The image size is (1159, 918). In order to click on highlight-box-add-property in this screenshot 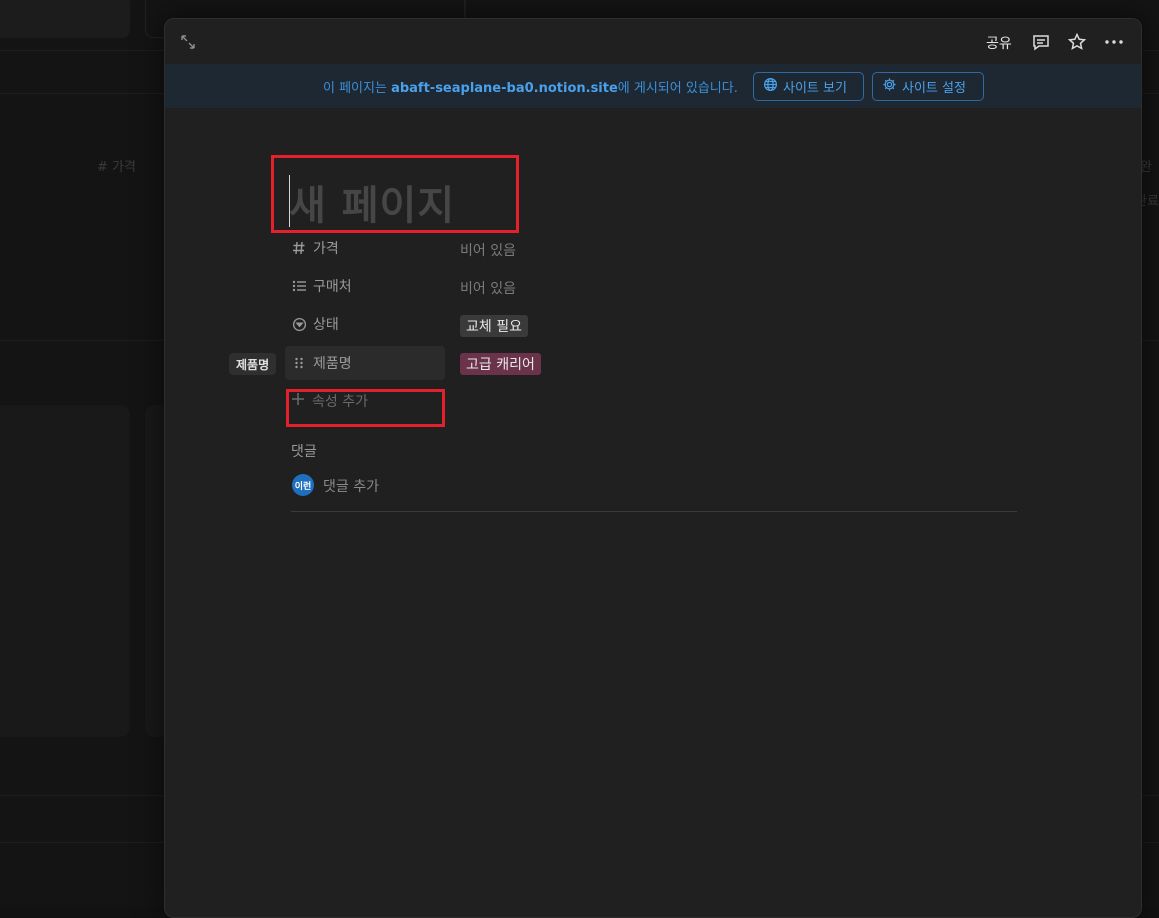, I will do `click(365, 408)`.